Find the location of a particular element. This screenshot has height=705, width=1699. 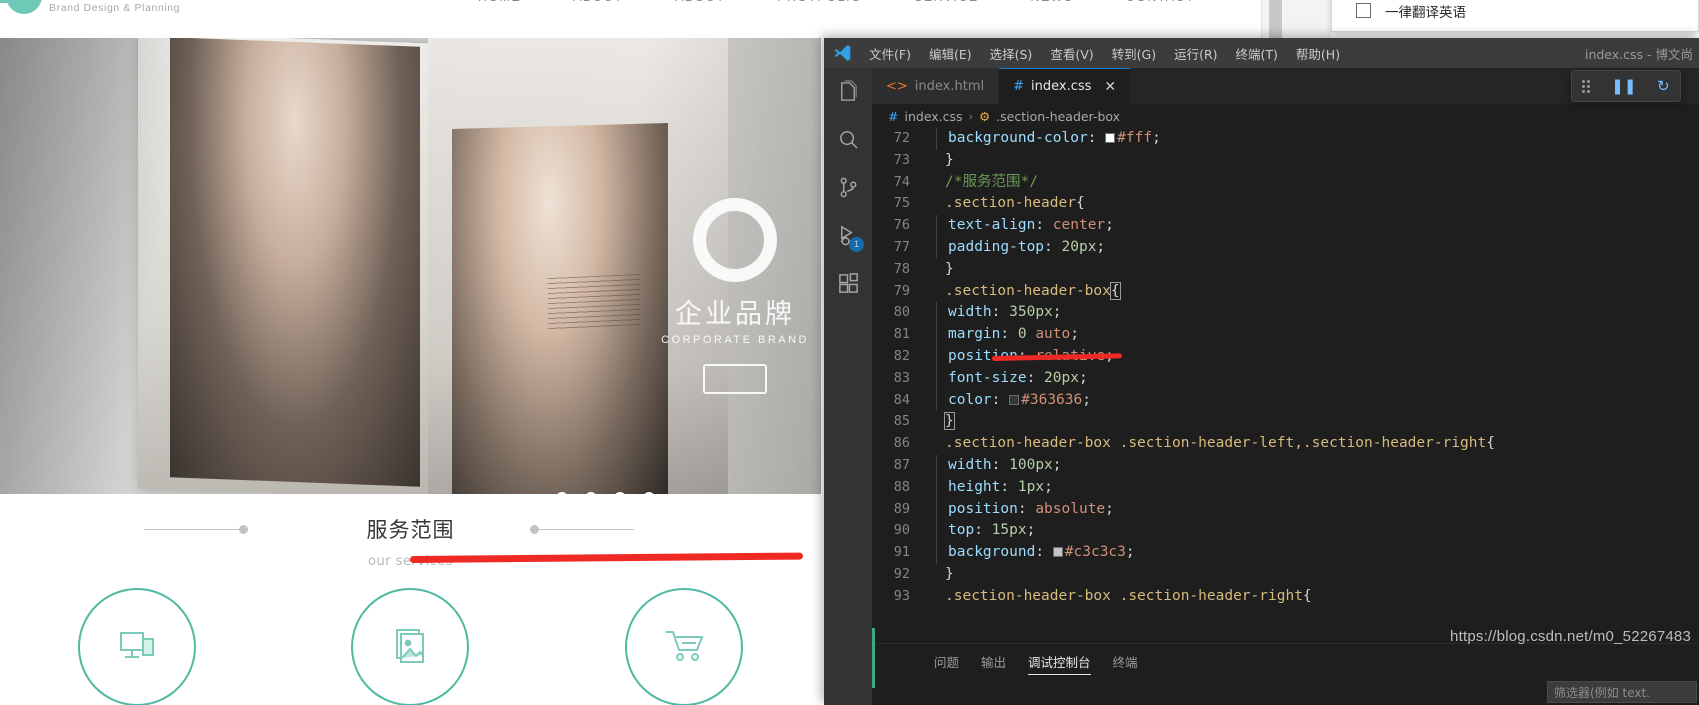

breadcrumb-file: index.css is located at coordinates (933, 116).